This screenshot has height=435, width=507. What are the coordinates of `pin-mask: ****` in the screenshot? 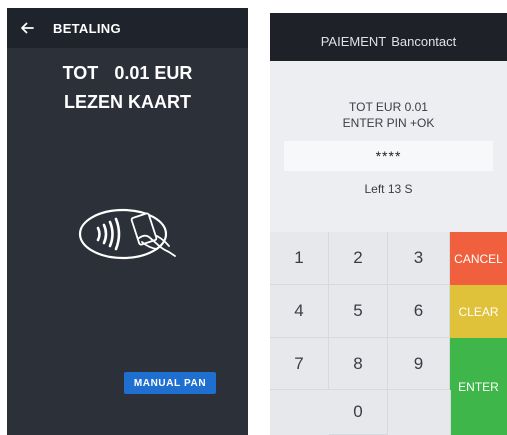 It's located at (388, 156).